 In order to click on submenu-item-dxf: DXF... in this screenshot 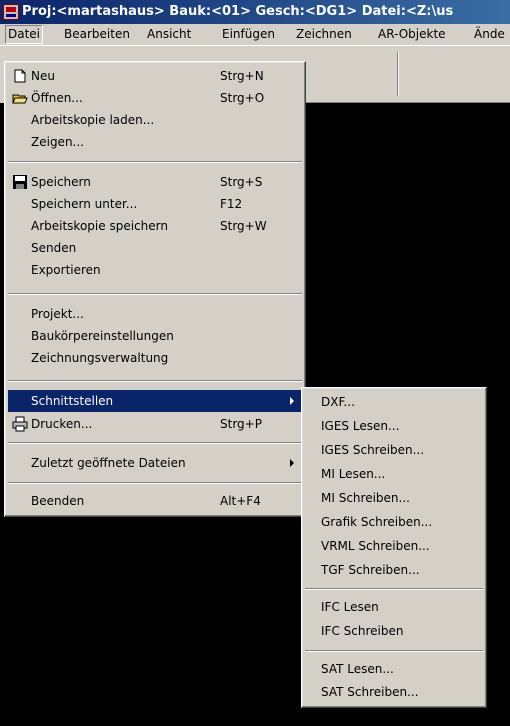, I will do `click(394, 402)`.